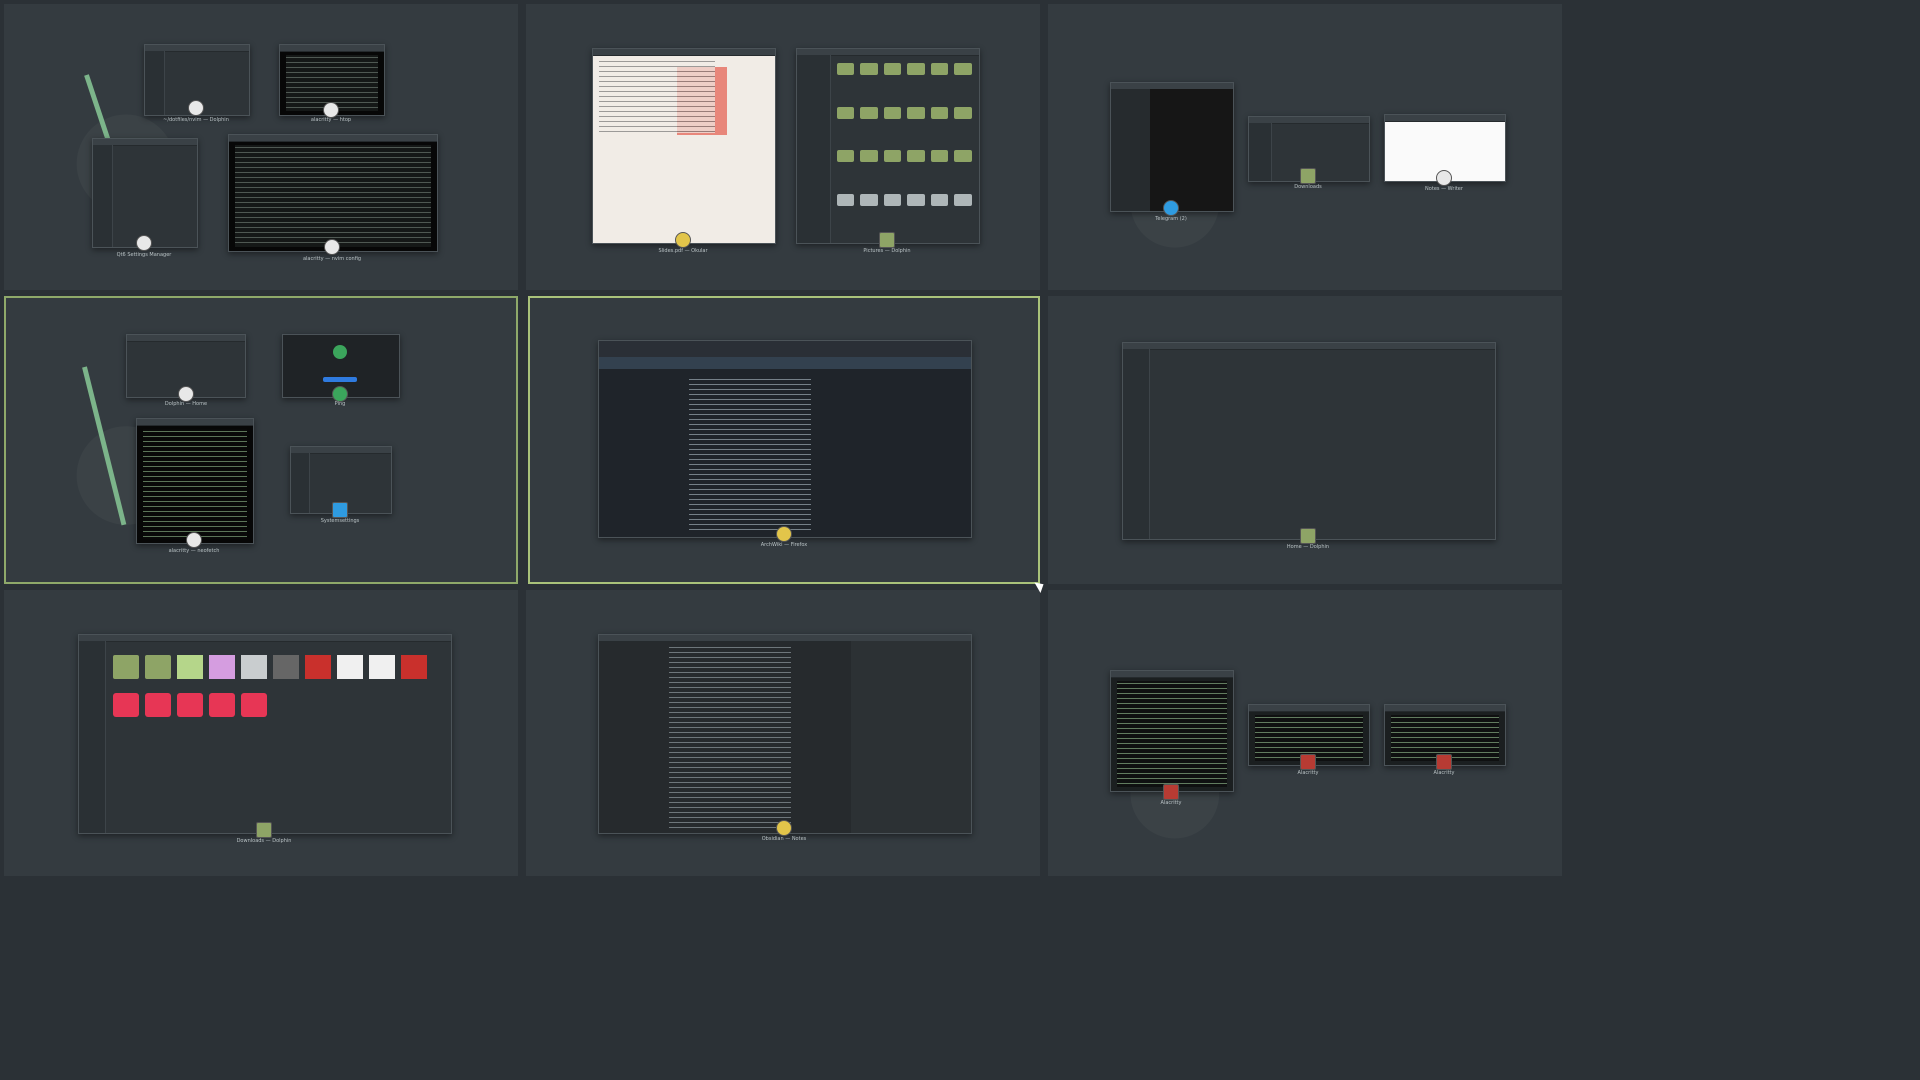  What do you see at coordinates (331, 120) in the screenshot?
I see `window-caption: alacritty — htop` at bounding box center [331, 120].